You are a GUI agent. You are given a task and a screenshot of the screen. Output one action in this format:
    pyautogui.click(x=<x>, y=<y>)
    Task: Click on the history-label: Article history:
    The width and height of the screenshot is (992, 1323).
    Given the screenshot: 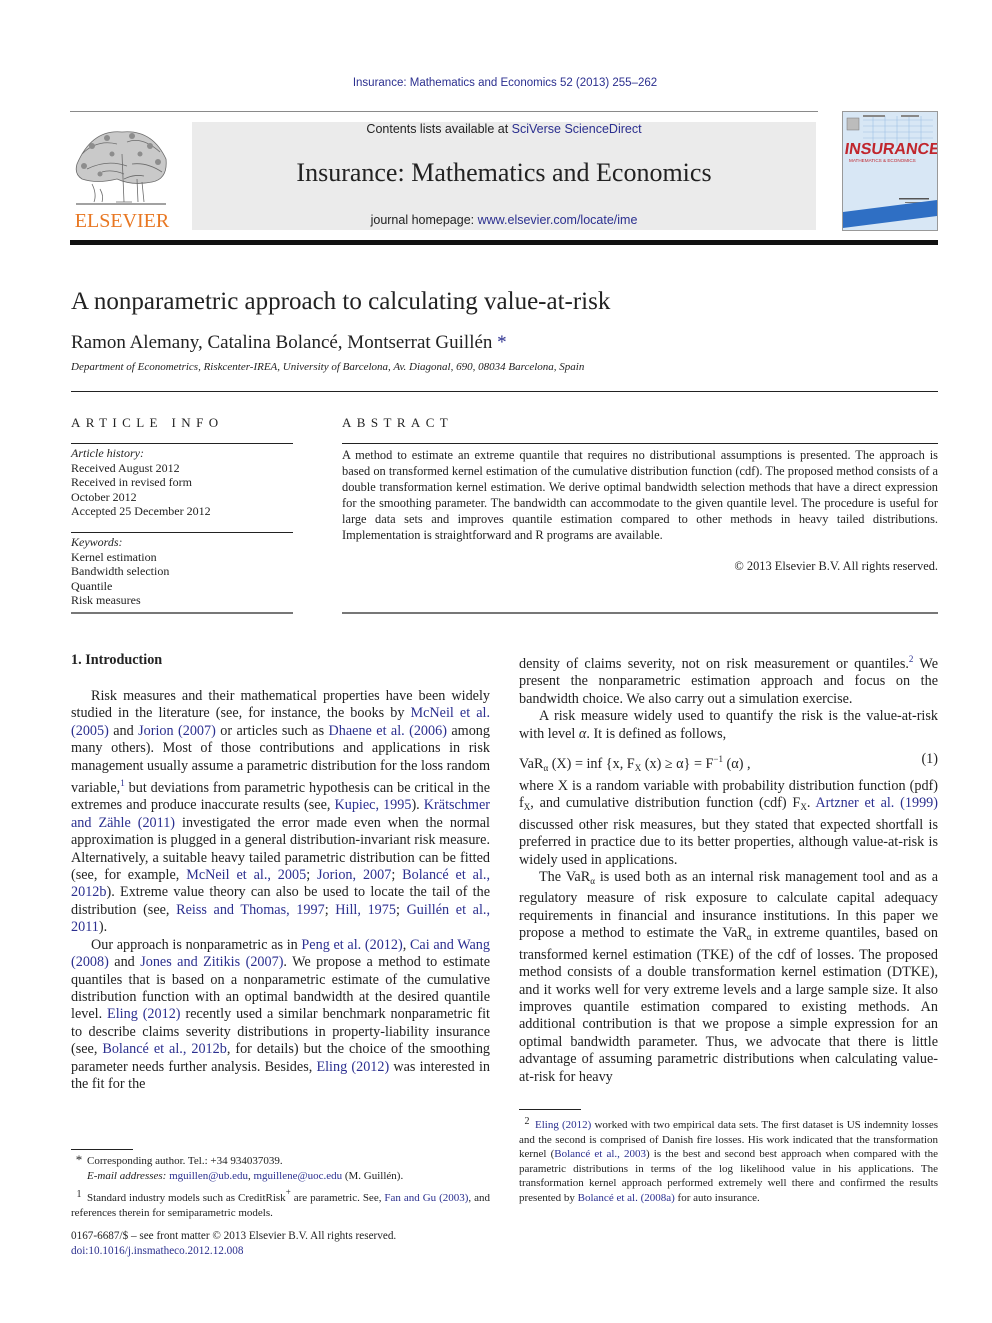 What is the action you would take?
    pyautogui.click(x=107, y=453)
    